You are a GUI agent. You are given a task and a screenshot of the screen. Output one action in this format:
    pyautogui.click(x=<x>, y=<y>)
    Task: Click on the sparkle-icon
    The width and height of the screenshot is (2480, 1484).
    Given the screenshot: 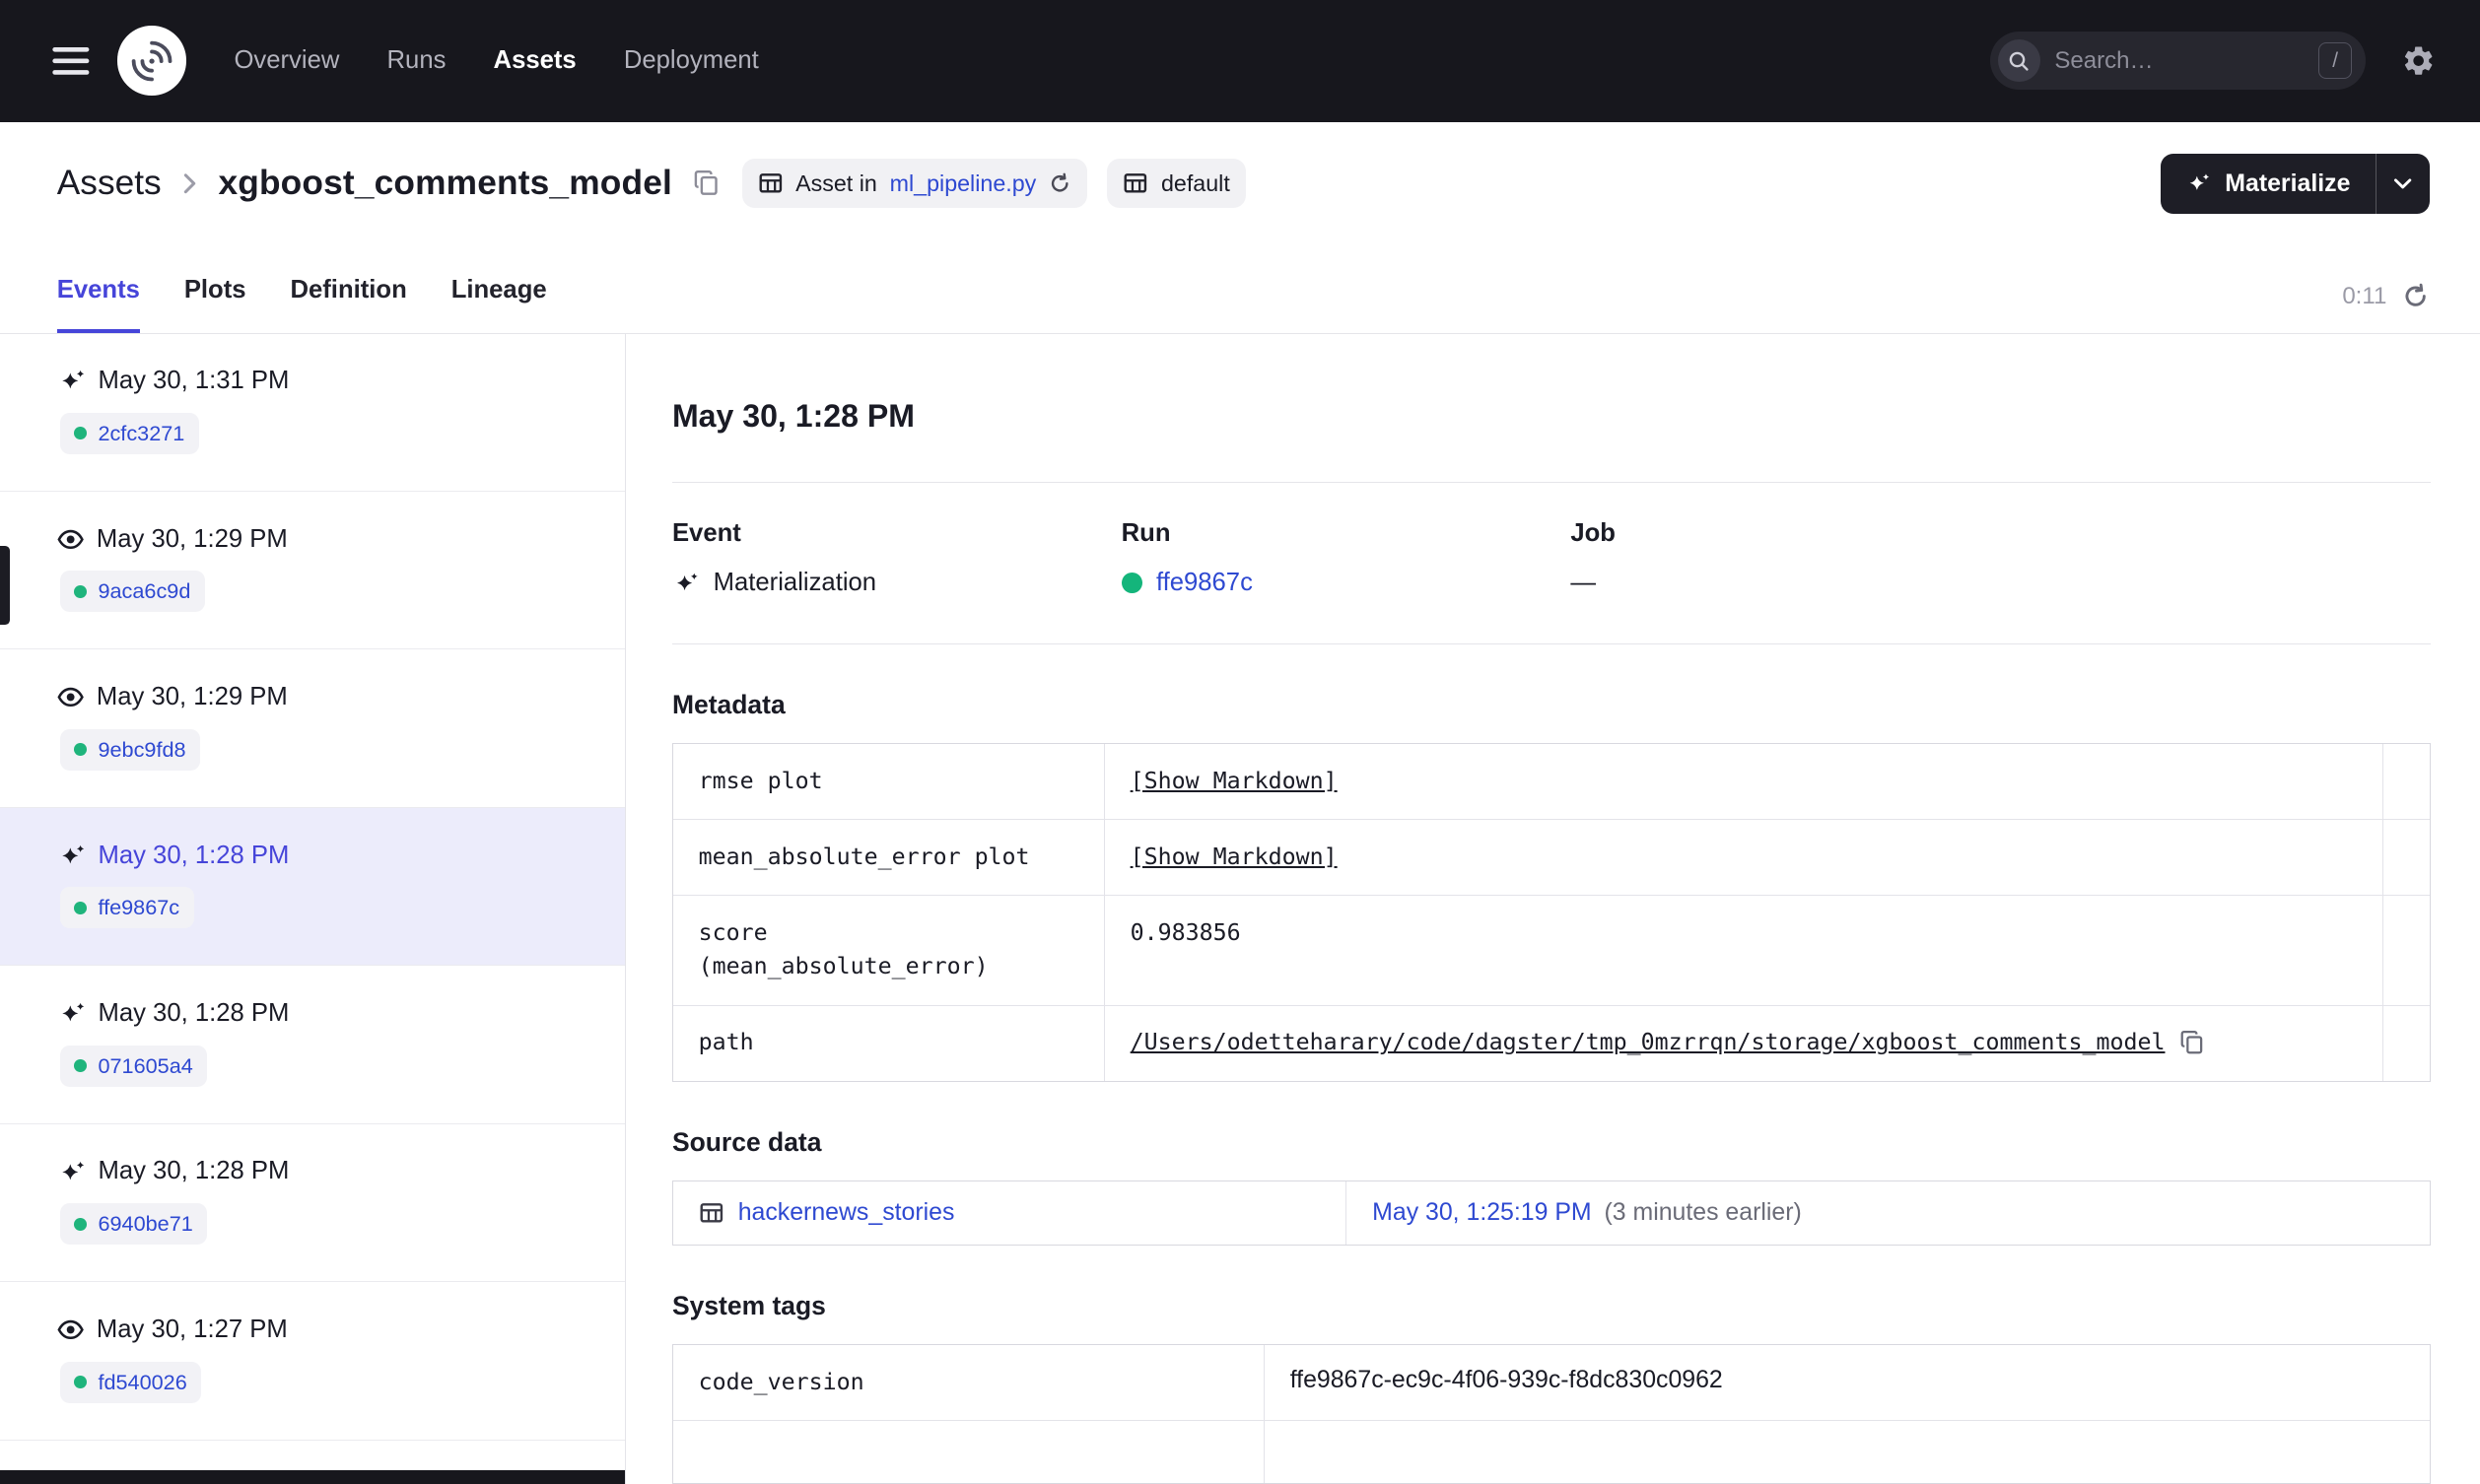 What is the action you would take?
    pyautogui.click(x=2198, y=182)
    